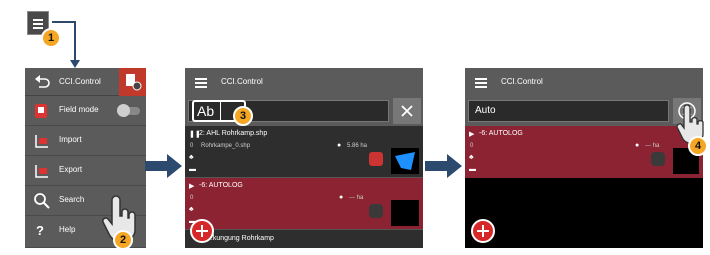 The height and width of the screenshot is (255, 710). What do you see at coordinates (288, 111) in the screenshot?
I see `search-input: Ab` at bounding box center [288, 111].